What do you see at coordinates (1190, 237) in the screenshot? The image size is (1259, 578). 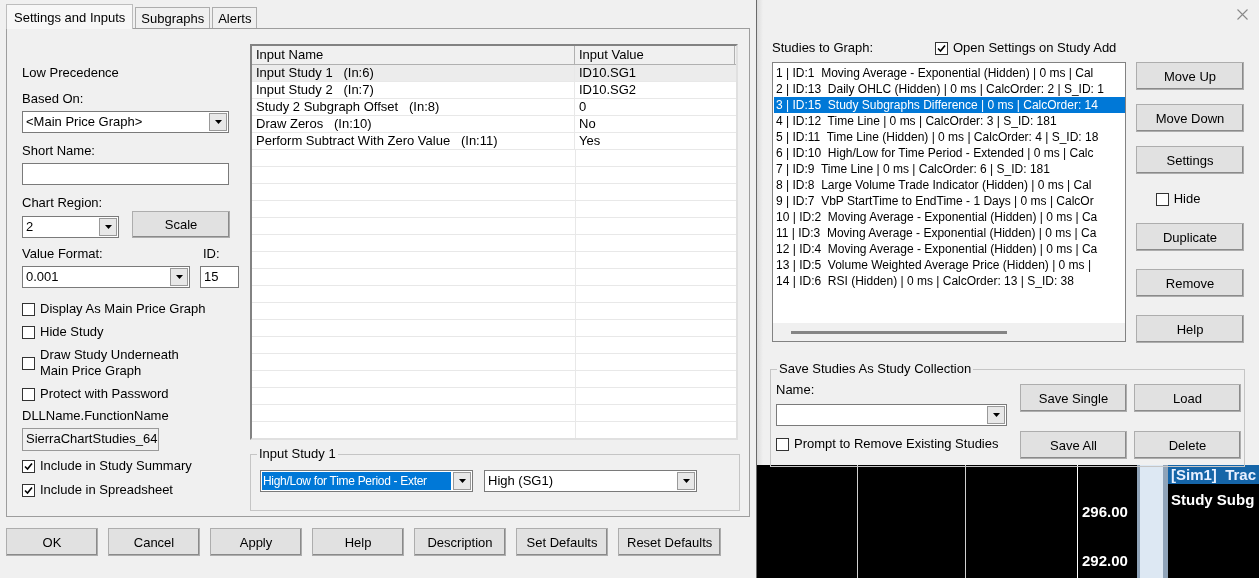 I see `side-button: Duplicate` at bounding box center [1190, 237].